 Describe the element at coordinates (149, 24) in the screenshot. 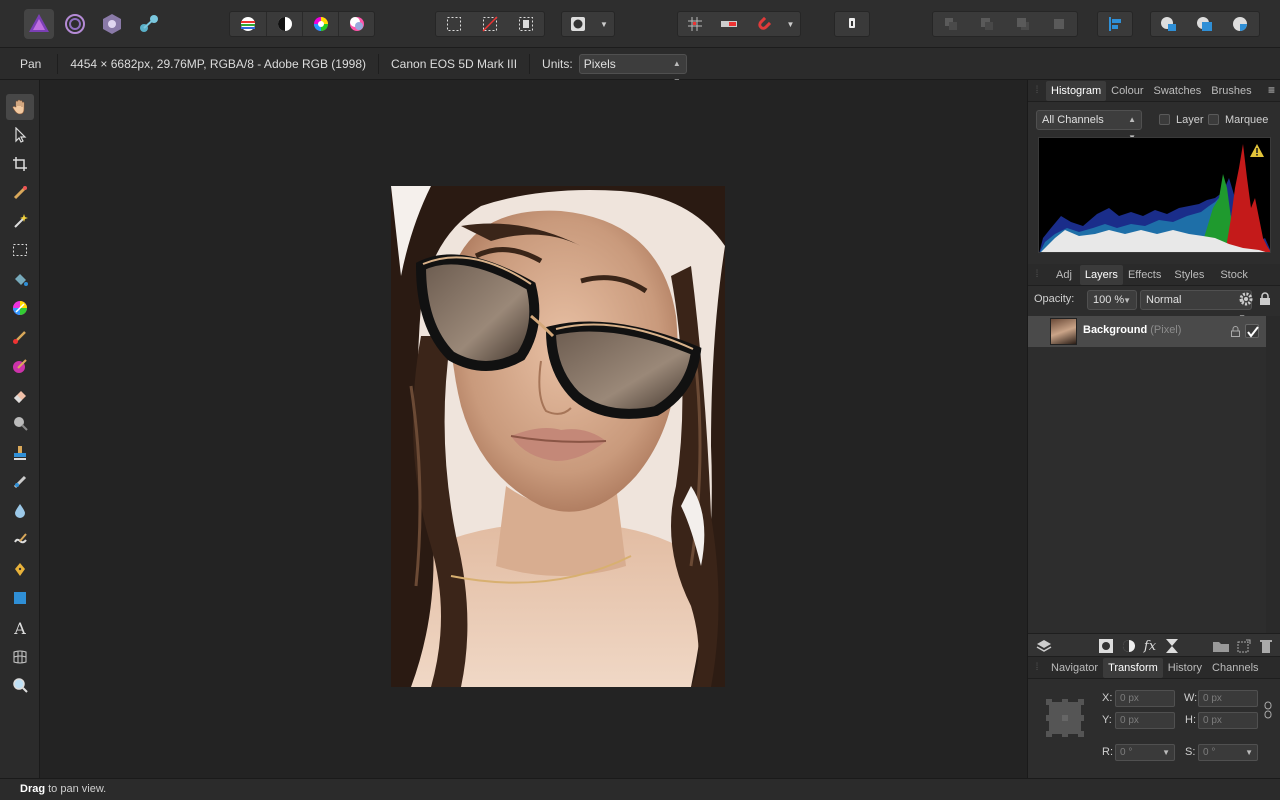

I see `export-persona-button` at that location.